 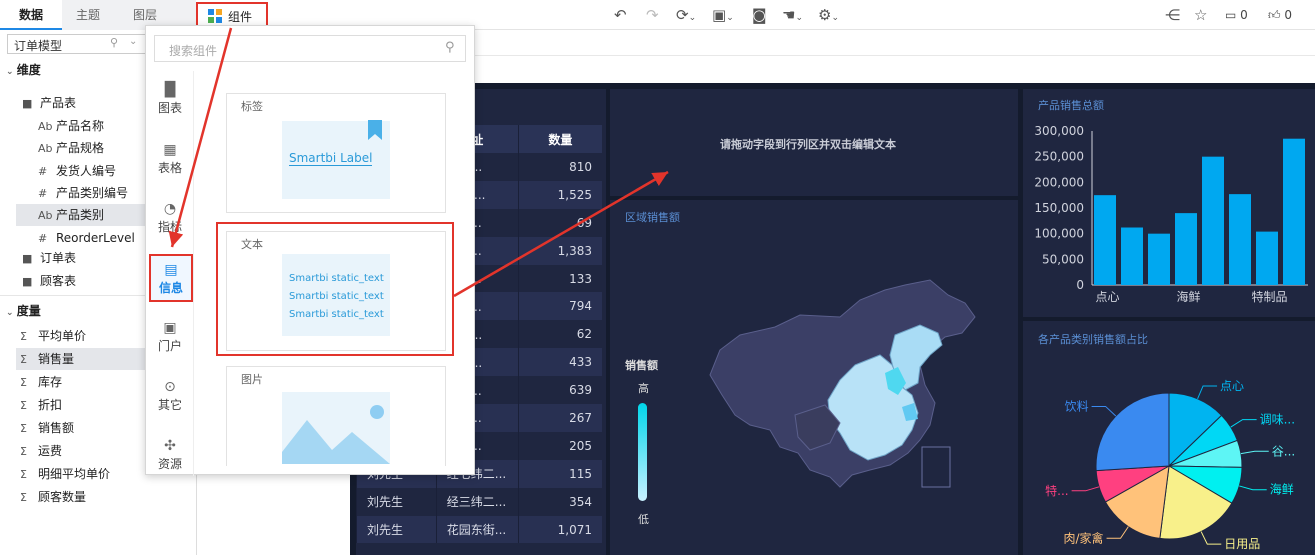 I want to click on table-cell: 639, so click(x=559, y=390).